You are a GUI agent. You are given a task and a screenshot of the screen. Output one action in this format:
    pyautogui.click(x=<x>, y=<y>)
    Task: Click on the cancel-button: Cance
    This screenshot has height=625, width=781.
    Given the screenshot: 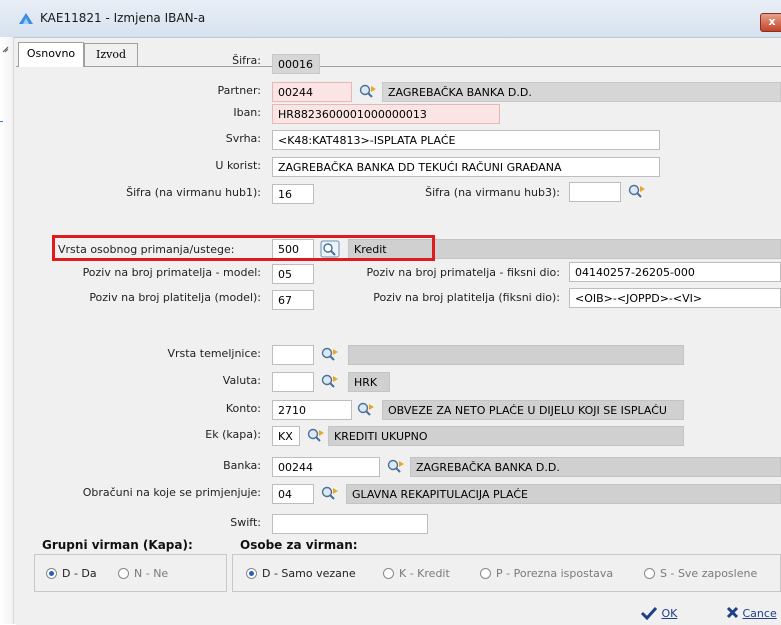 What is the action you would take?
    pyautogui.click(x=751, y=613)
    